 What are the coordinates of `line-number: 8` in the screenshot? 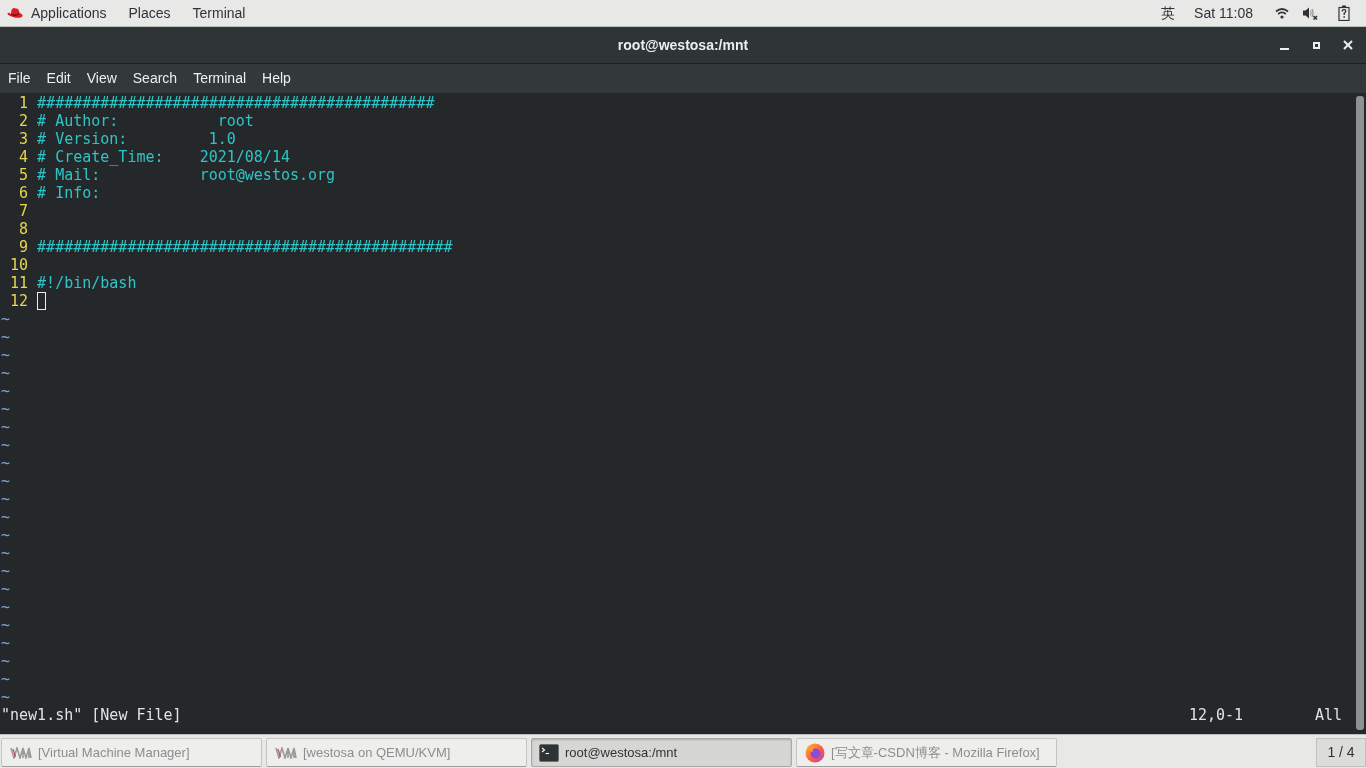 It's located at (23, 229).